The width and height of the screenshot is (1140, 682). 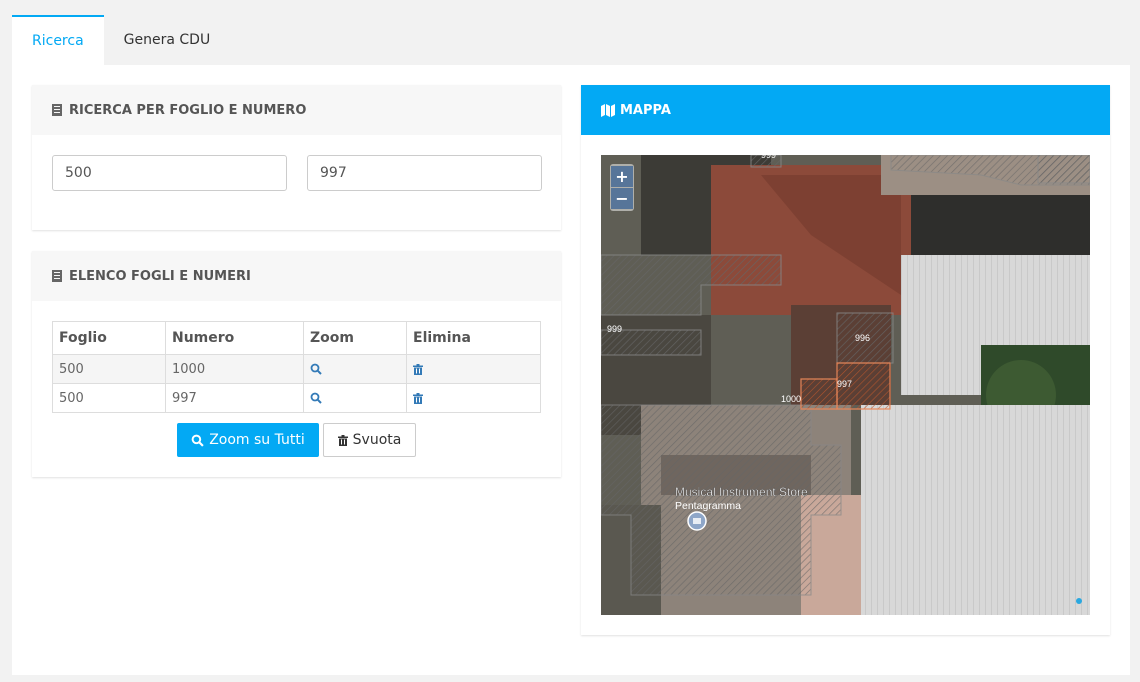 I want to click on clear-label: Svuota, so click(x=377, y=440).